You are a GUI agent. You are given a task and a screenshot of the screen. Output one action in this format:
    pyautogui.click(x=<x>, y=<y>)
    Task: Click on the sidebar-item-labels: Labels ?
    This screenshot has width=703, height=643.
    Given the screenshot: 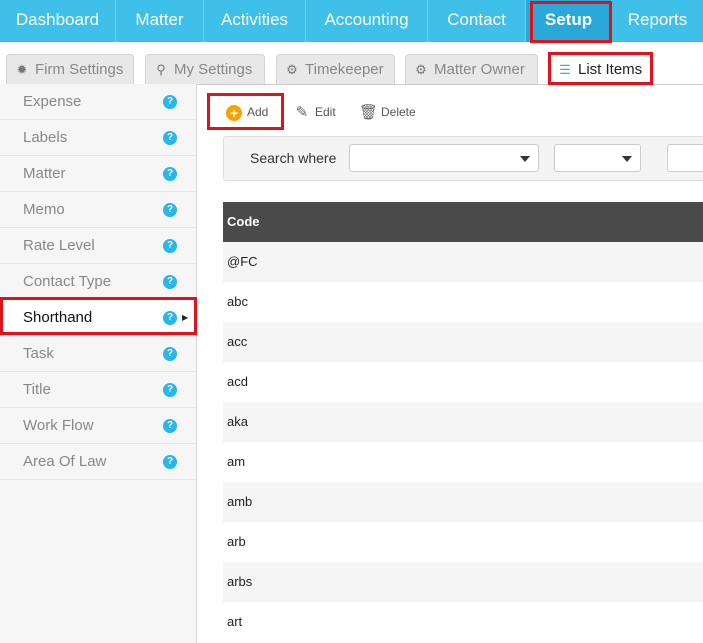 What is the action you would take?
    pyautogui.click(x=98, y=138)
    